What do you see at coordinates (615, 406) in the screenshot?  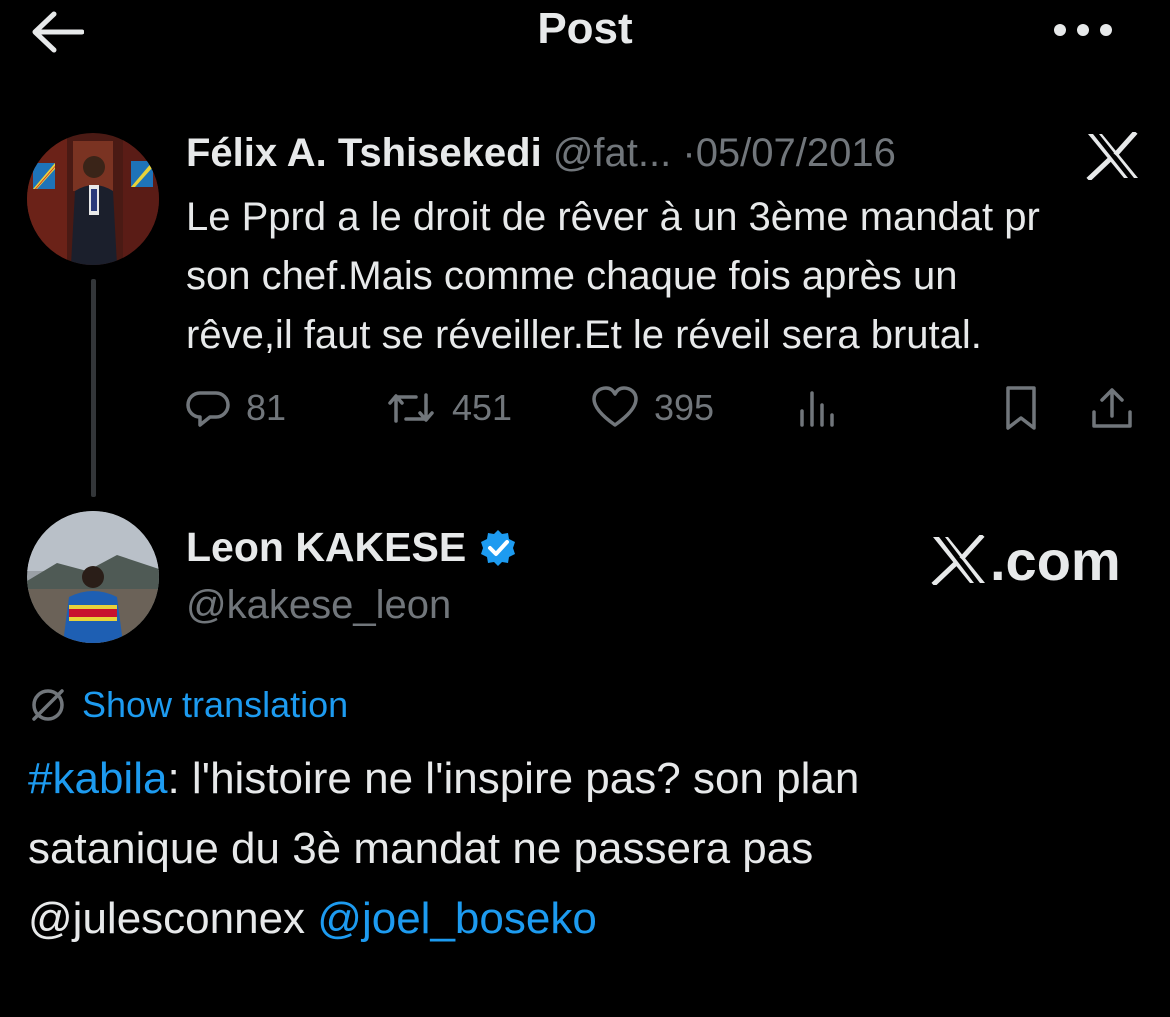 I see `like-icon` at bounding box center [615, 406].